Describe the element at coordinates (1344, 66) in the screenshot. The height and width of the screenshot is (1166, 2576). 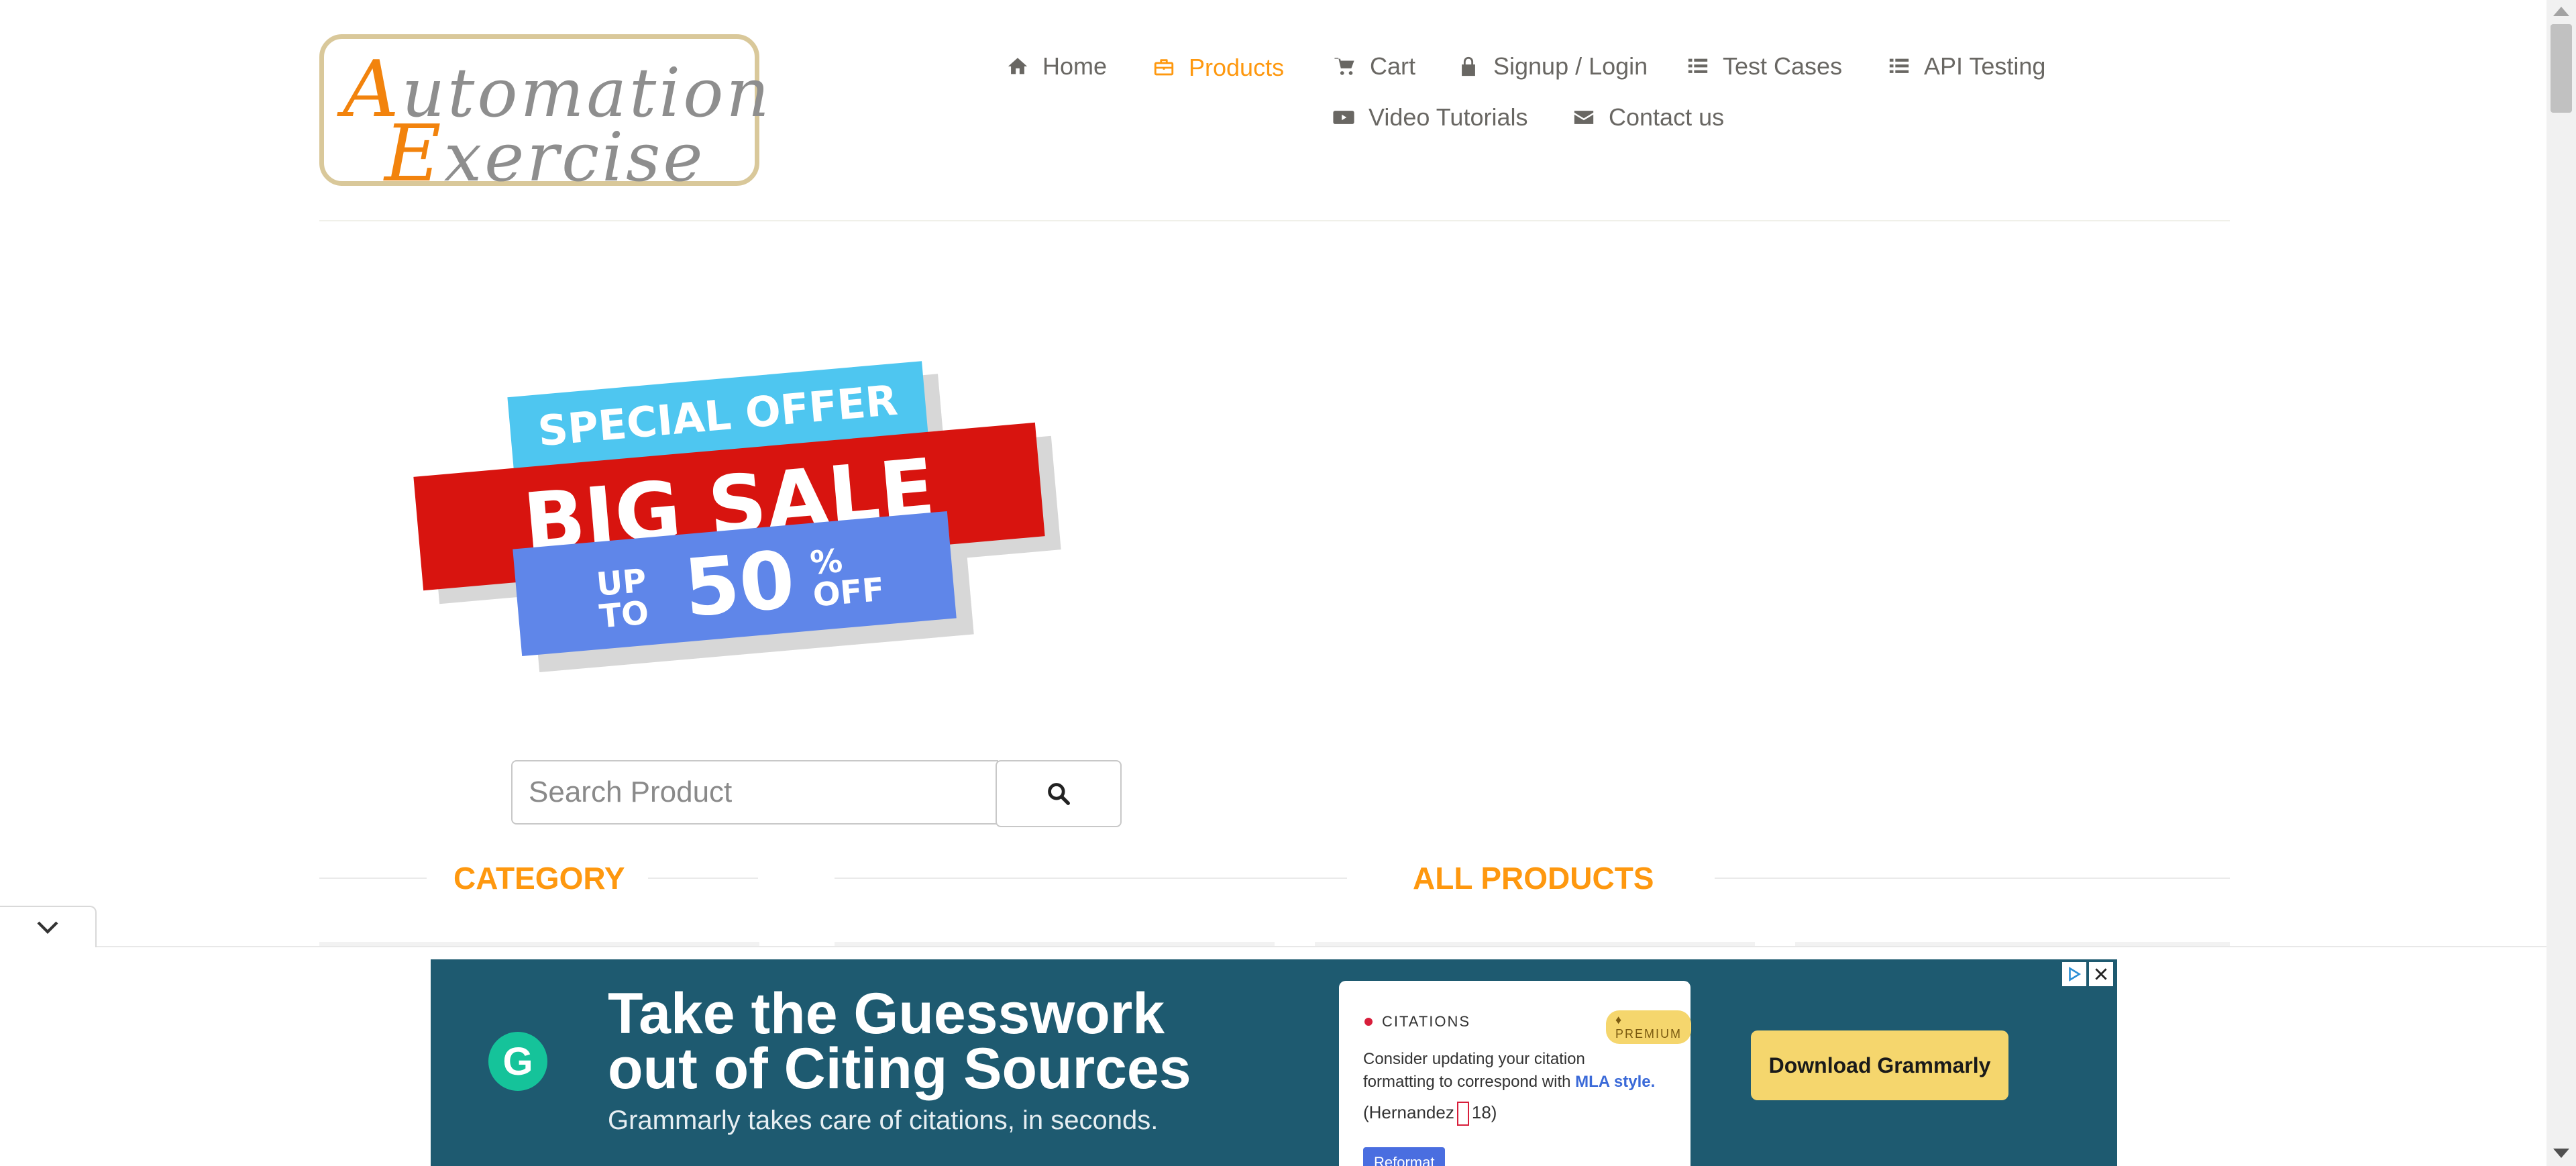
I see `cart-icon` at that location.